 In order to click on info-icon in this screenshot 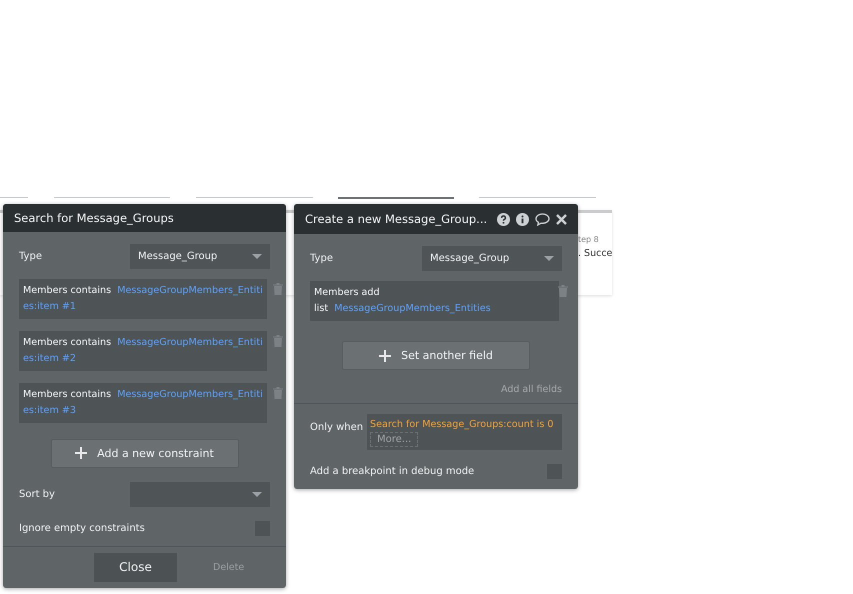, I will do `click(522, 219)`.